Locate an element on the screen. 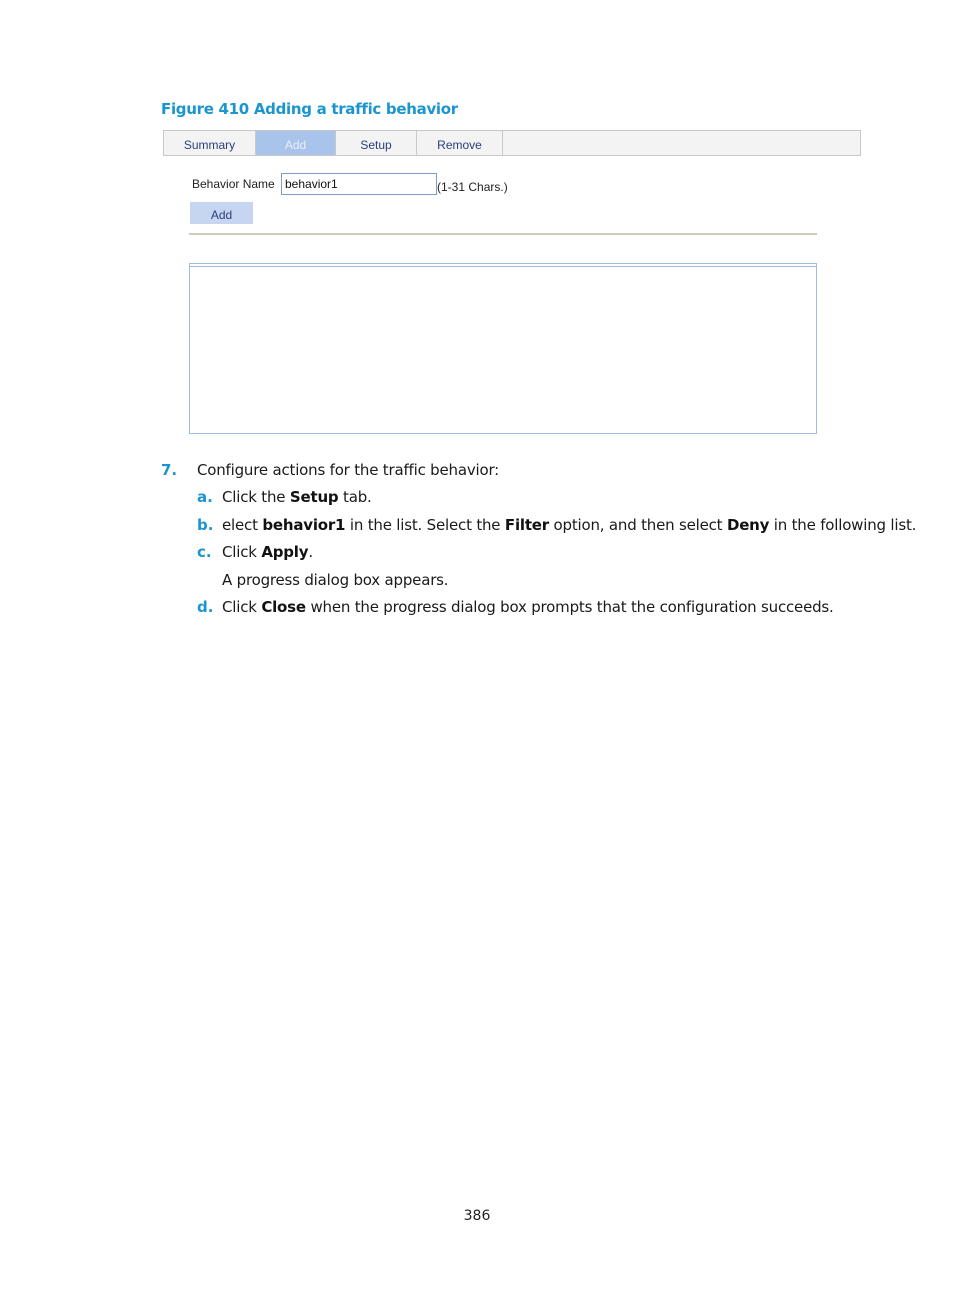 Image resolution: width=954 pixels, height=1296 pixels. behavior1-term: behavior1 is located at coordinates (304, 525).